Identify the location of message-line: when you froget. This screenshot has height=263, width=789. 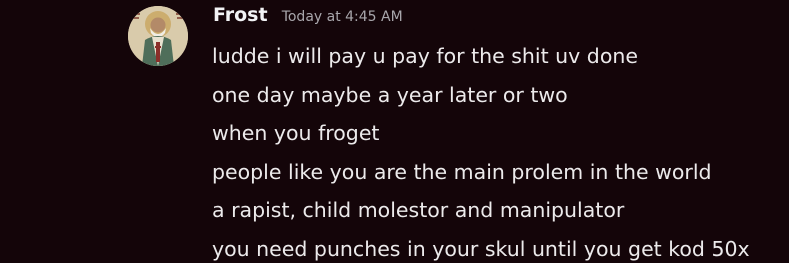
(296, 133).